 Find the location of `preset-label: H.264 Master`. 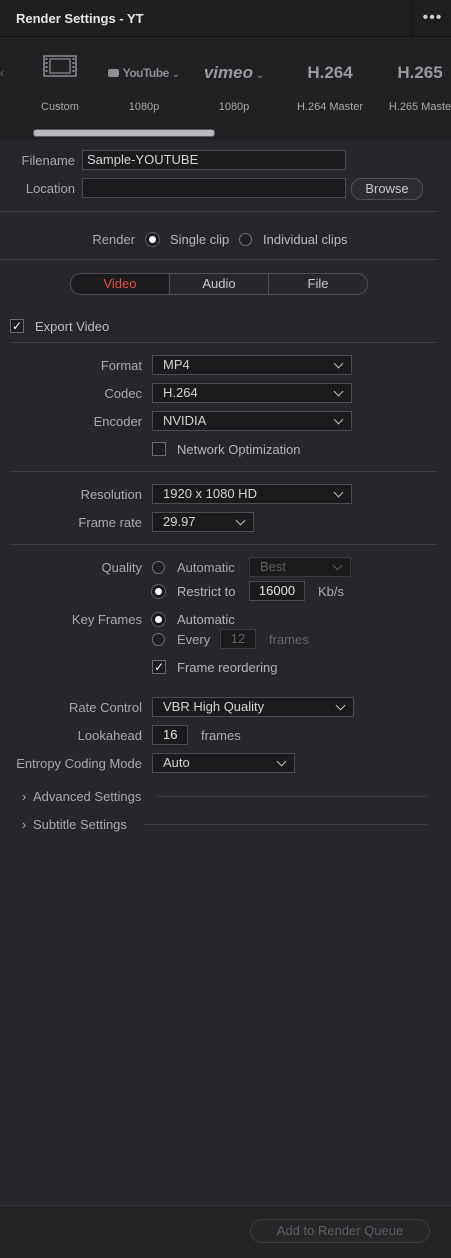

preset-label: H.264 Master is located at coordinates (330, 107).